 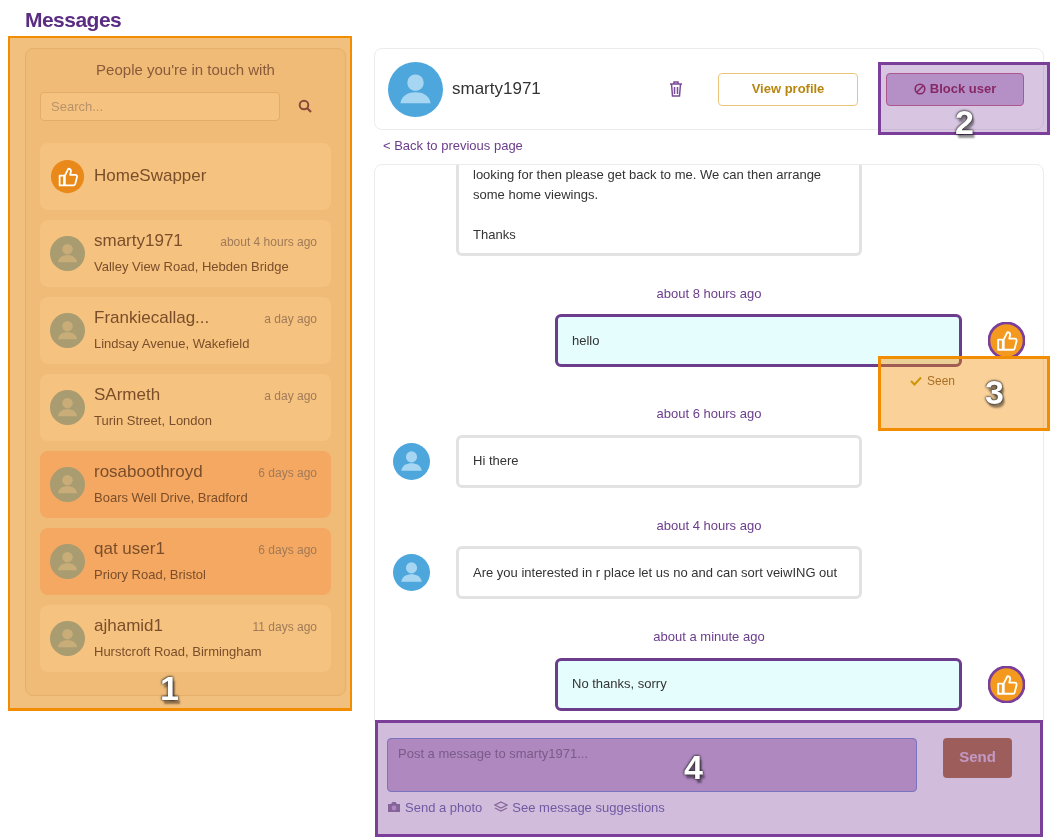 I want to click on contact-address: Priory Road, Bristol, so click(x=150, y=575).